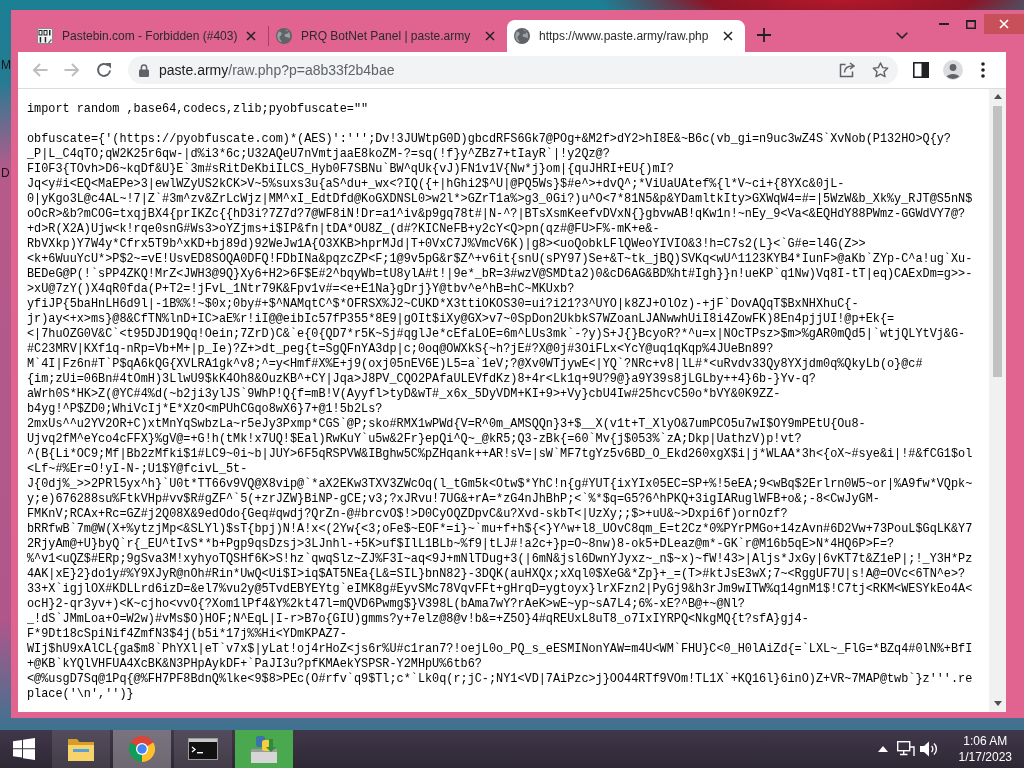 The height and width of the screenshot is (768, 1024). Describe the element at coordinates (418, 619) in the screenshot. I see `code-line: _!dS`JMmLoa+O=W2w)#vMs$O)HOF;N^EqL|I-r>B7o{GIU)gmms?y+7elz@8@v!b&=+Z5O}4#qREUxL8uT8_o7IxIYRPQ<NkgMQ{t?sfA}gj4-` at that location.